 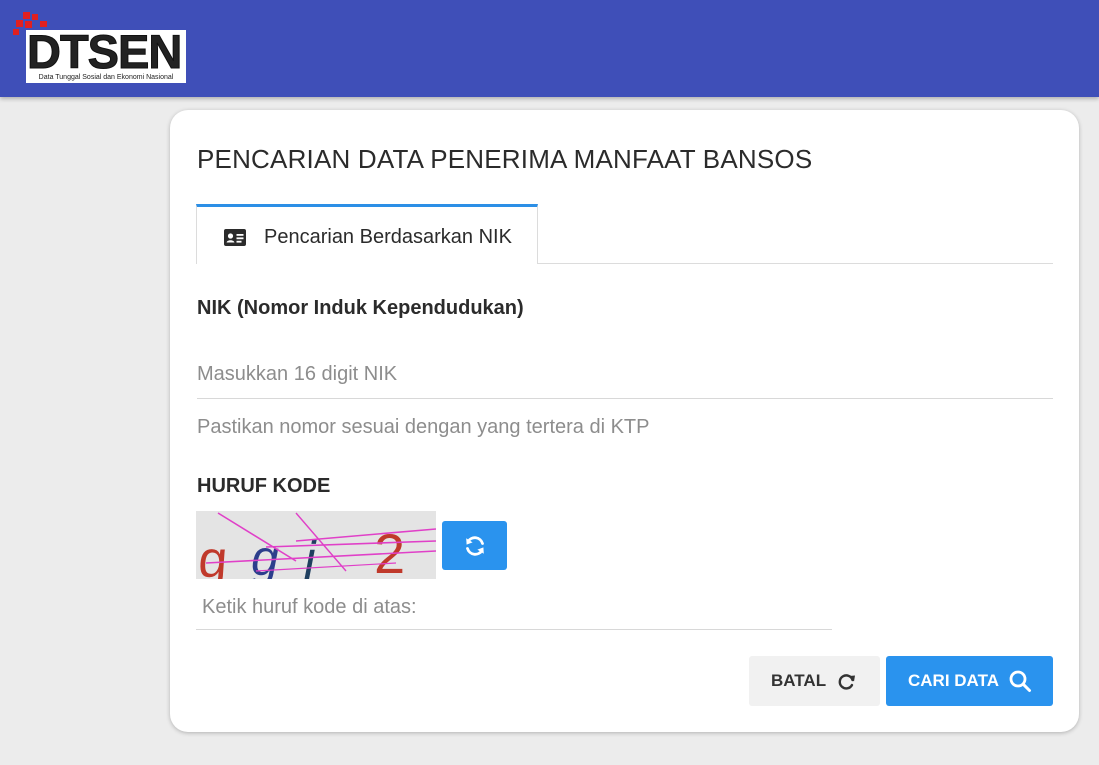 What do you see at coordinates (625, 374) in the screenshot?
I see `nik-input` at bounding box center [625, 374].